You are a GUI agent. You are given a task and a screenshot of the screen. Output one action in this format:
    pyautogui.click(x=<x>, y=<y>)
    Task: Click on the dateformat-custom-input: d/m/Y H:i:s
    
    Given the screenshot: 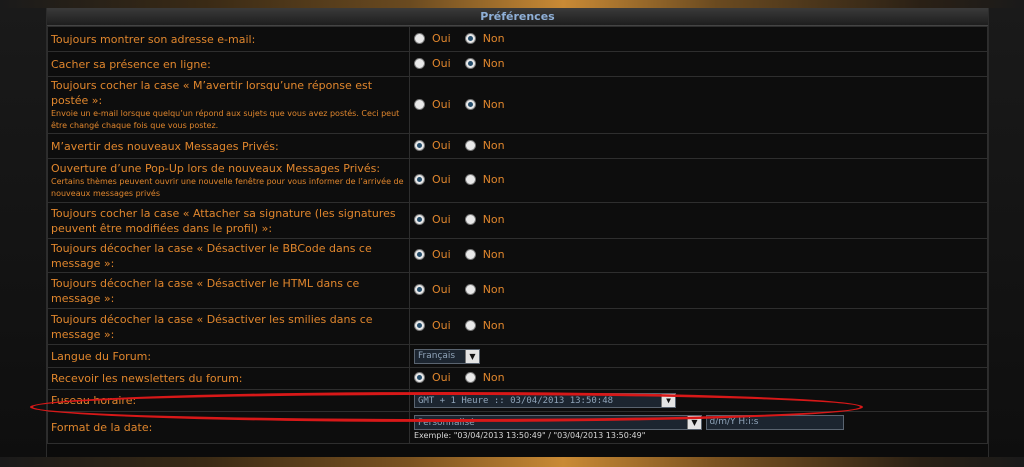 What is the action you would take?
    pyautogui.click(x=774, y=422)
    